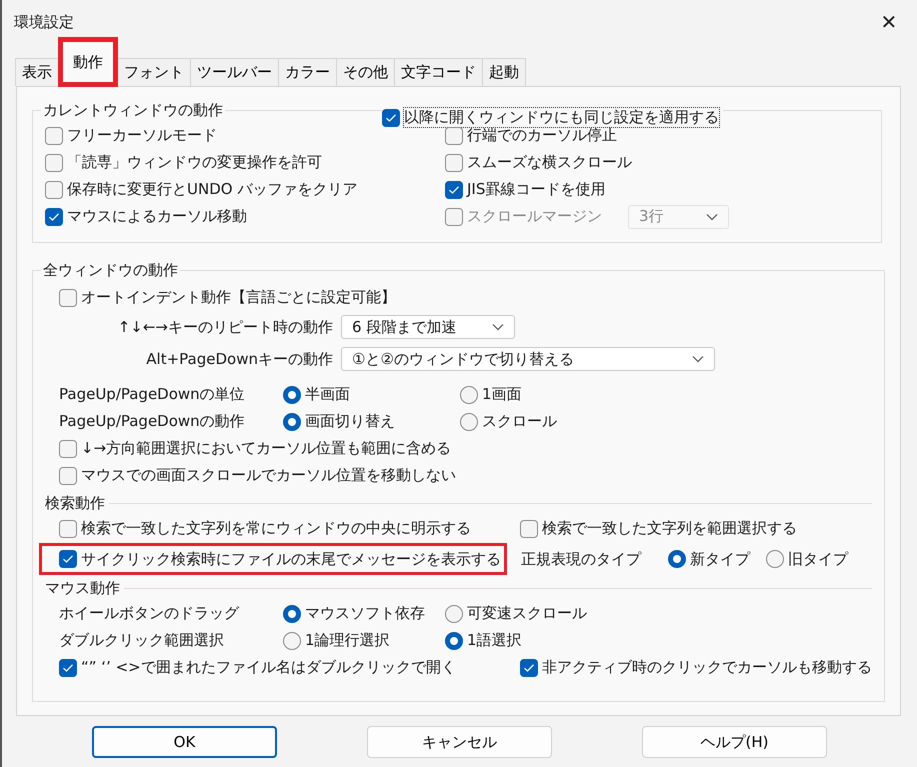 The height and width of the screenshot is (767, 917). Describe the element at coordinates (225, 327) in the screenshot. I see `field-label: ↑↓←→キーのリピート時の動作` at that location.